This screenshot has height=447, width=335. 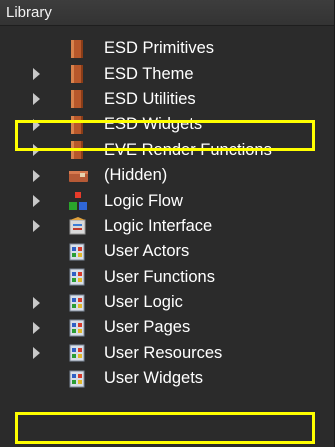 I want to click on hidden-folder-icon, so click(x=78, y=176).